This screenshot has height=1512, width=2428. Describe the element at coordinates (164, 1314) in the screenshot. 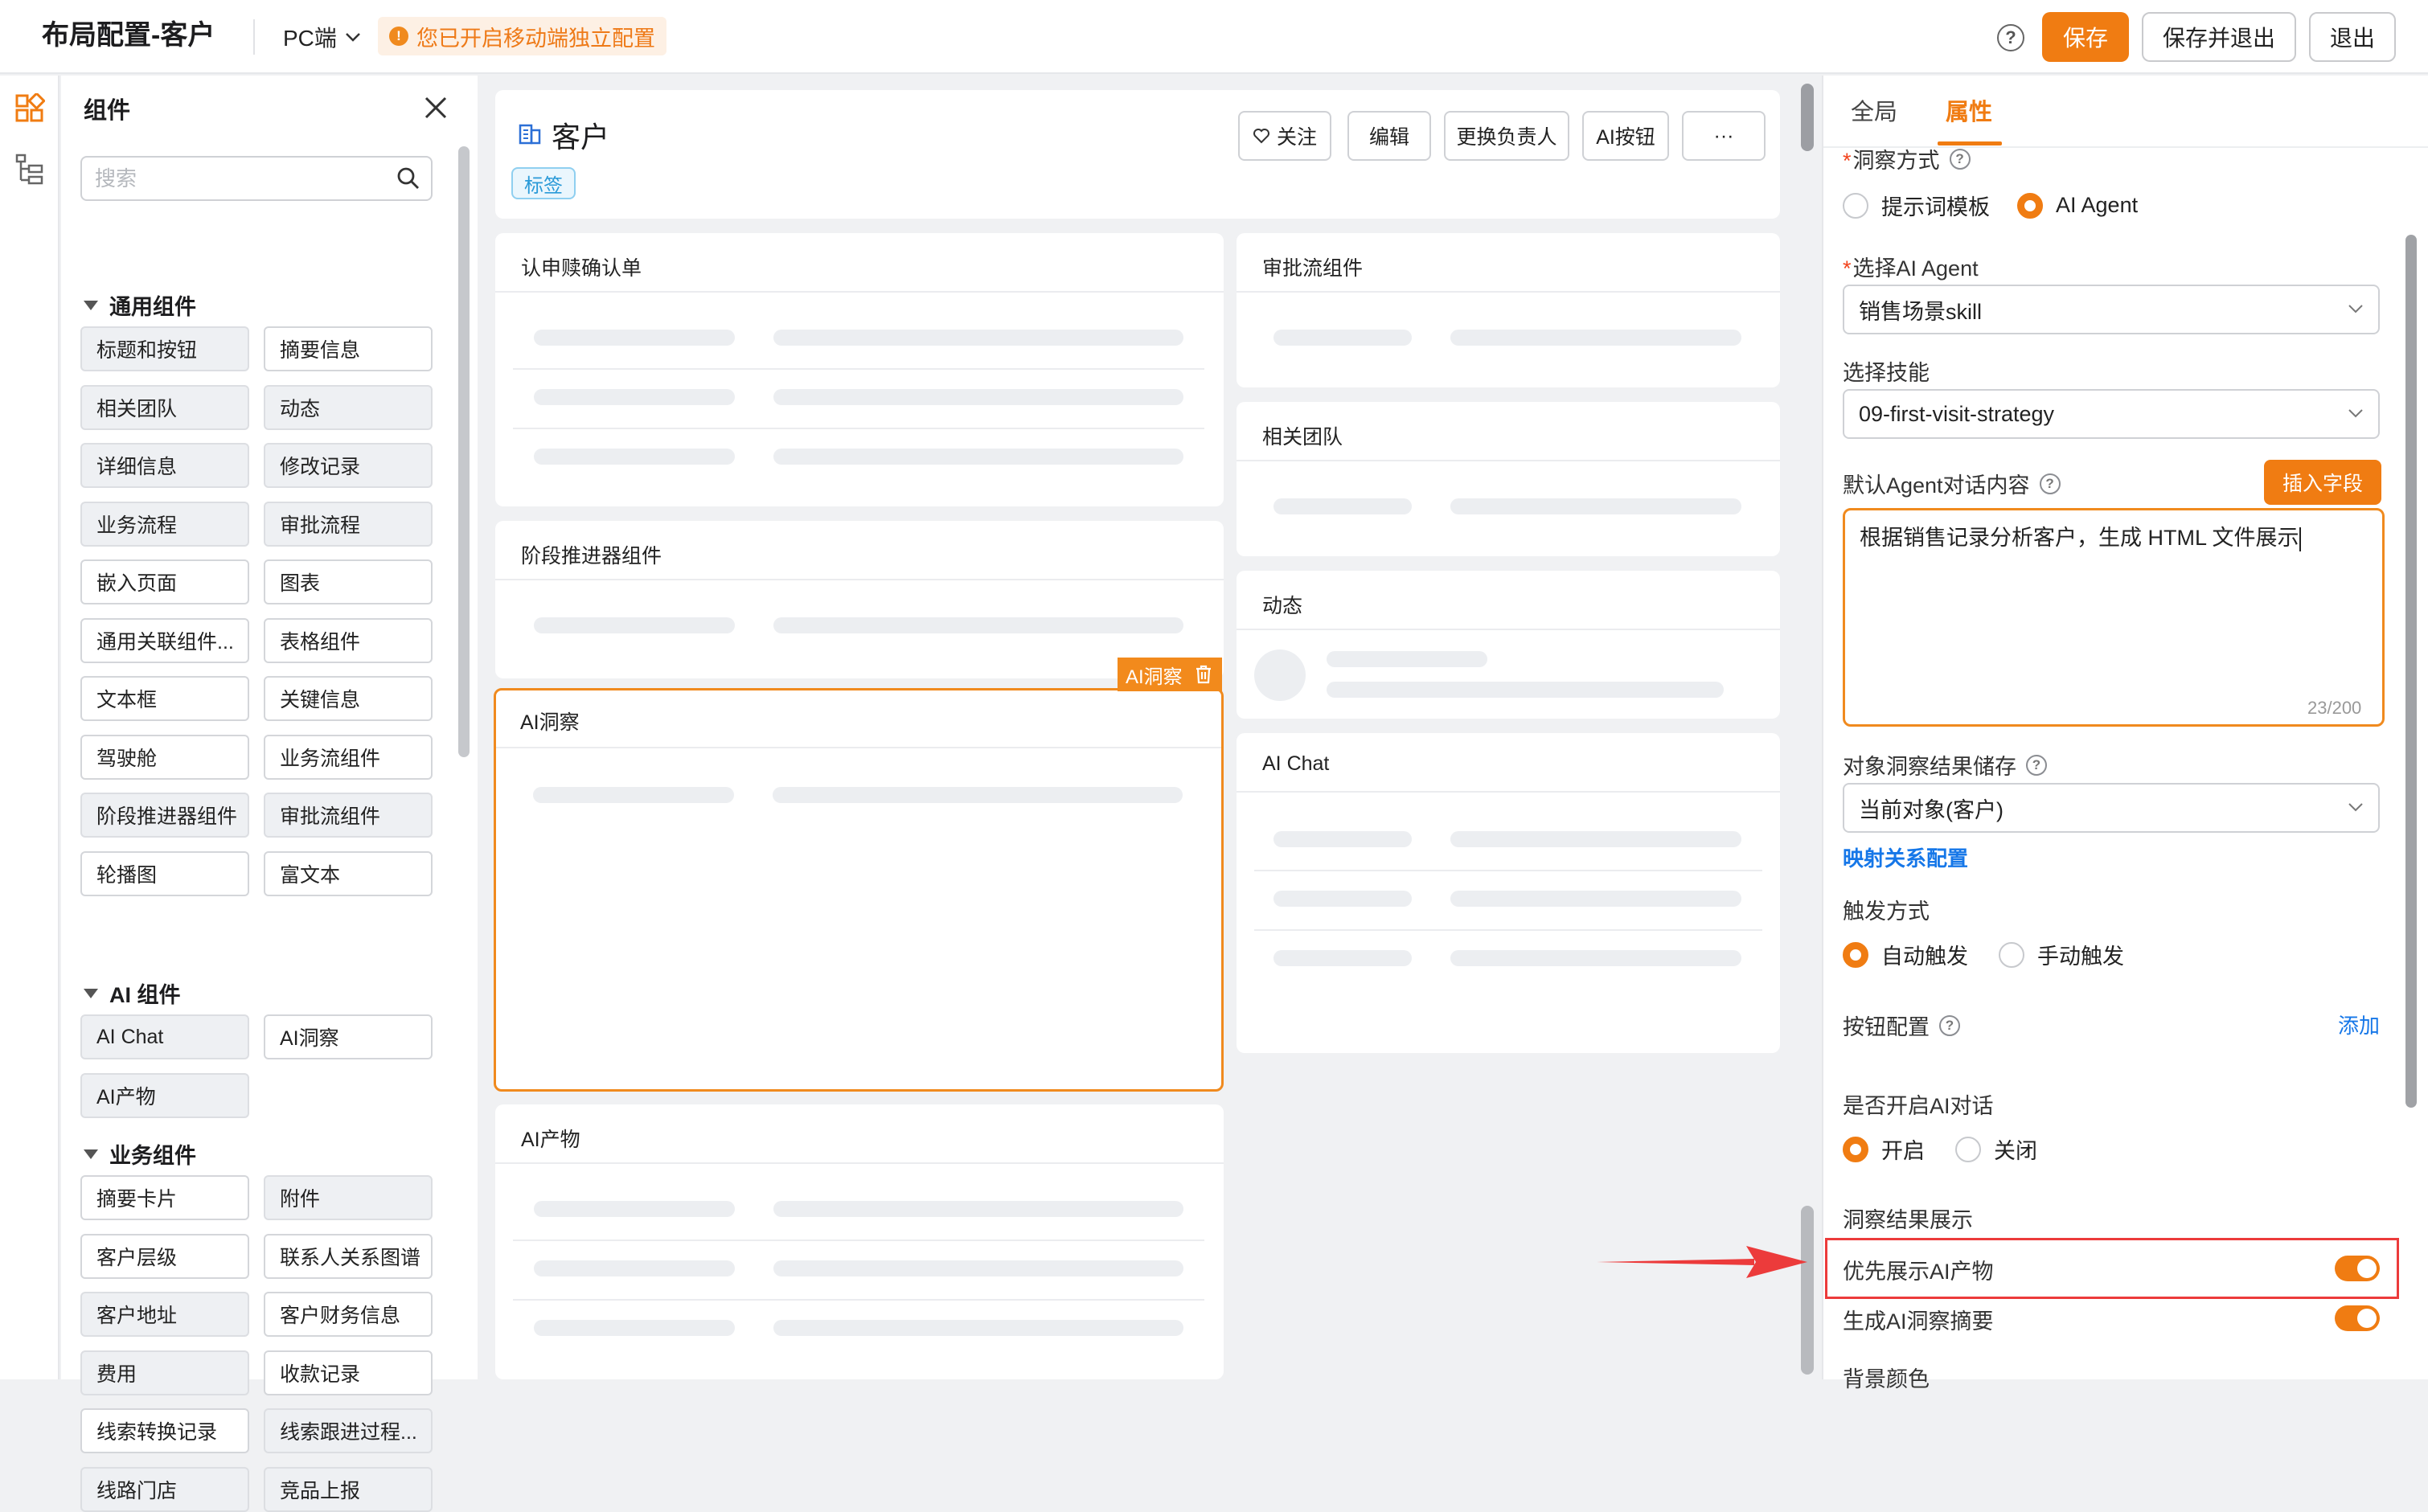

I see `component-chip: 客户地址` at that location.